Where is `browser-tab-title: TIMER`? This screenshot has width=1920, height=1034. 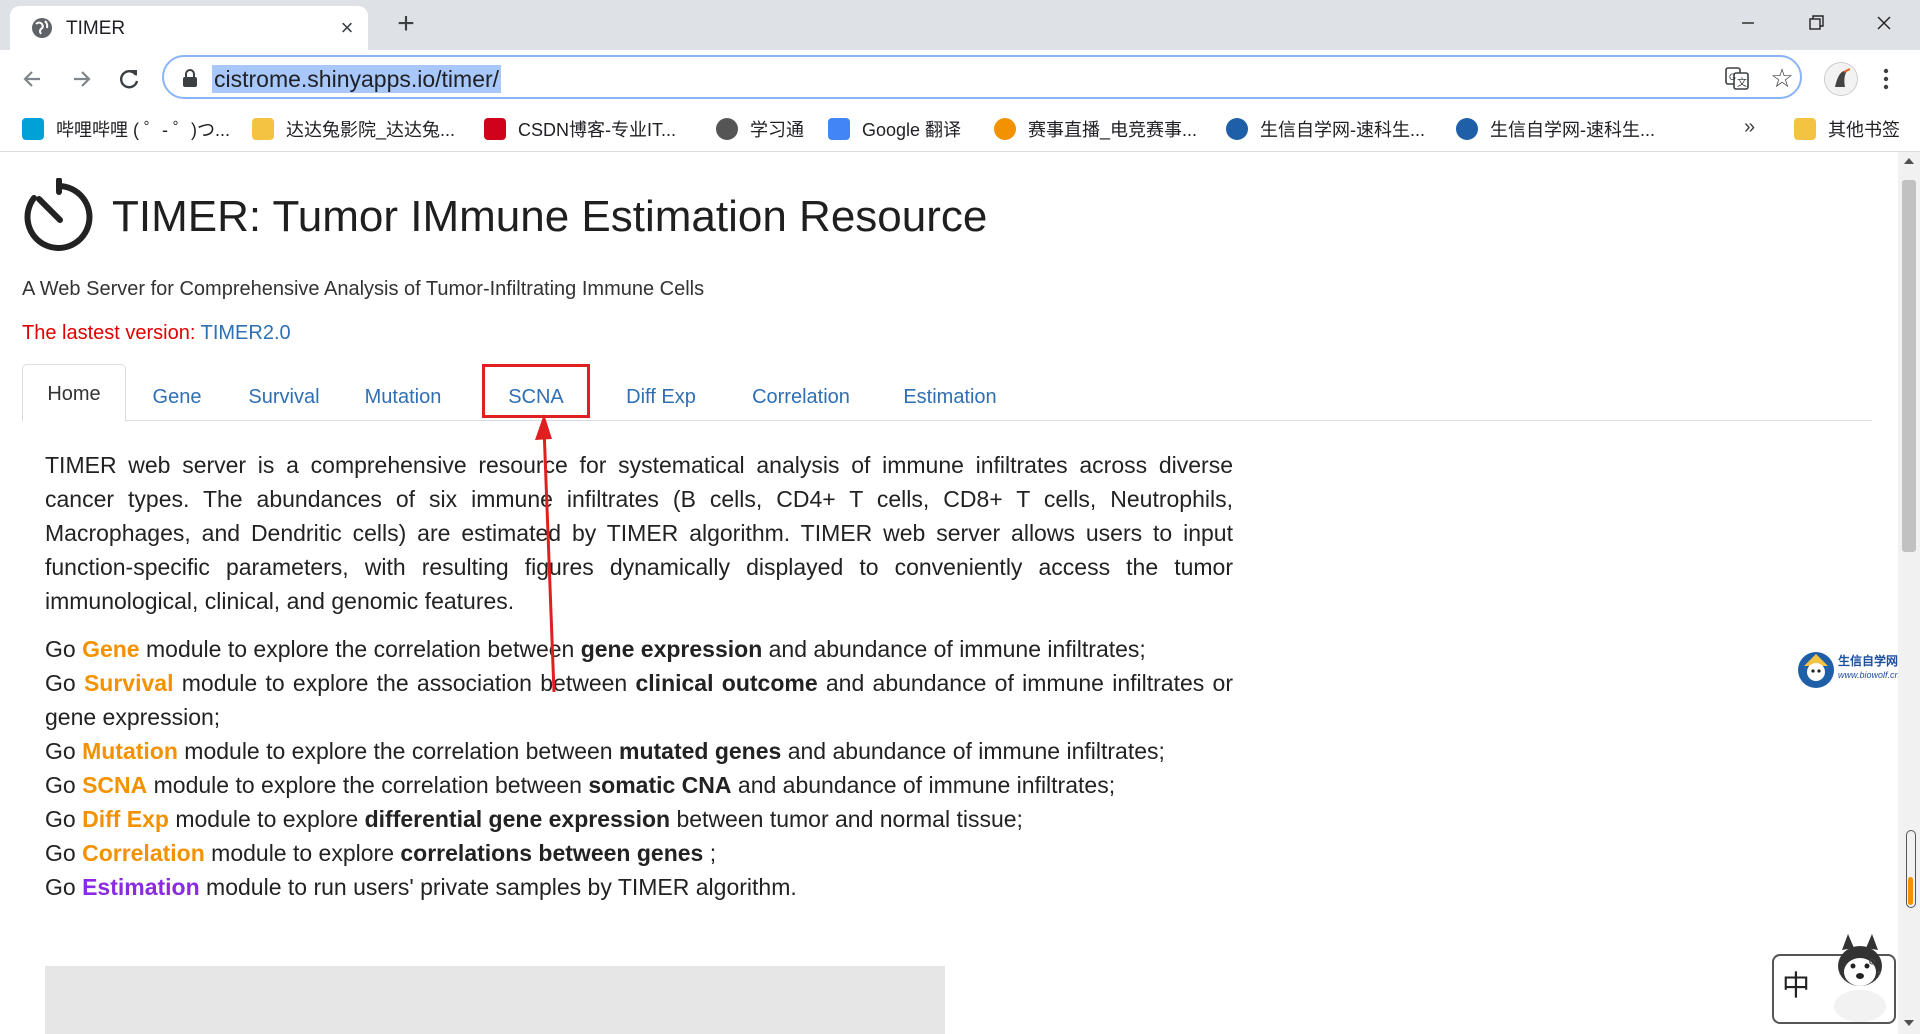
browser-tab-title: TIMER is located at coordinates (96, 28).